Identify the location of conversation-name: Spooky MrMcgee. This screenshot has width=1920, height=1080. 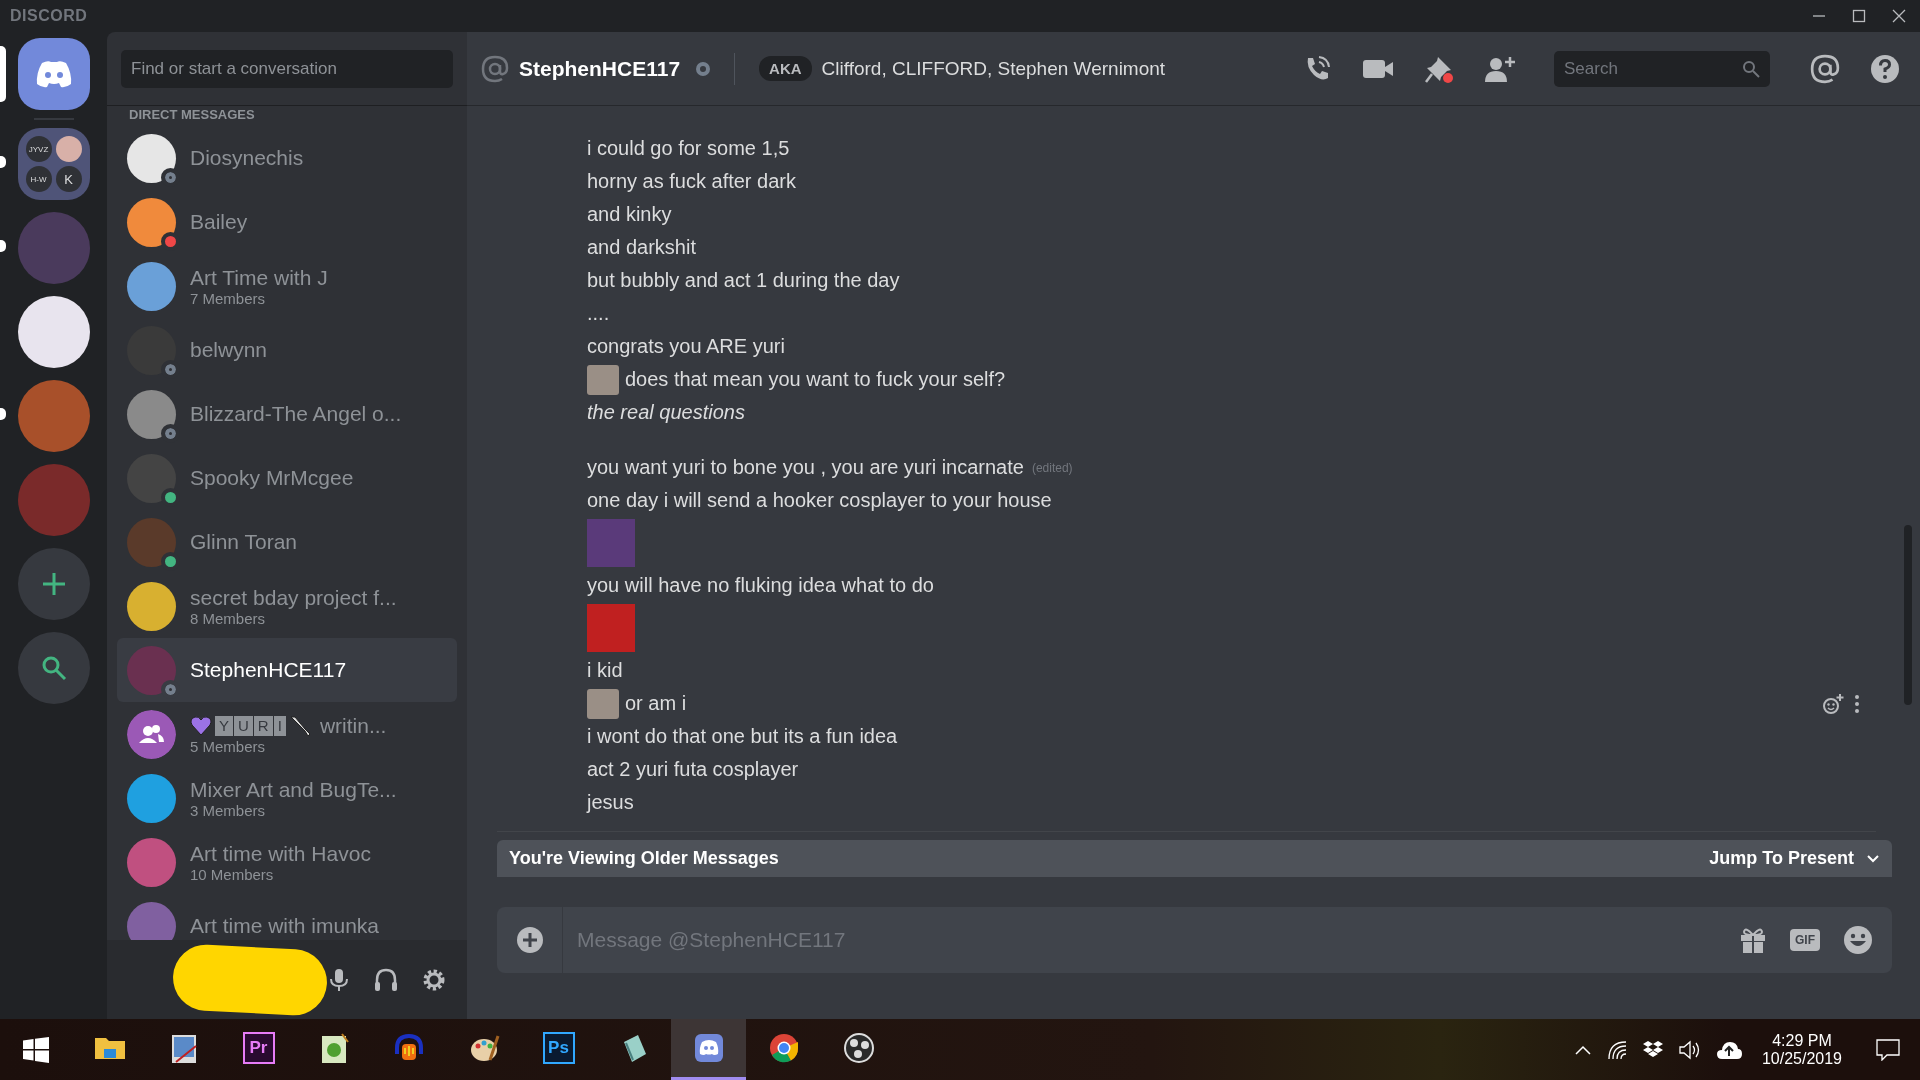
(272, 478).